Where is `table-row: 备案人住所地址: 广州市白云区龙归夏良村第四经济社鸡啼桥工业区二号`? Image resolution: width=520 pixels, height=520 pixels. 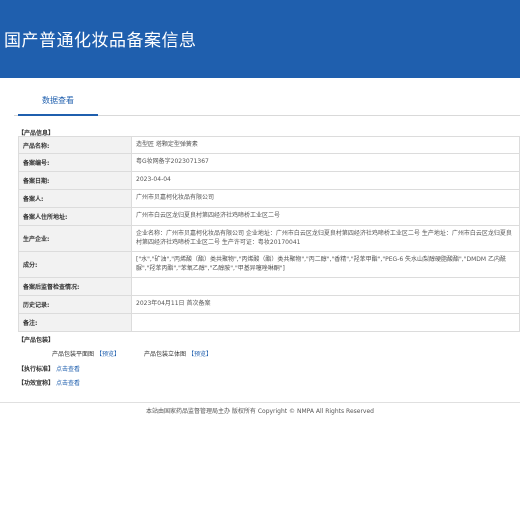 table-row: 备案人住所地址: 广州市白云区龙归夏良村第四经济社鸡啼桥工业区二号 is located at coordinates (269, 216).